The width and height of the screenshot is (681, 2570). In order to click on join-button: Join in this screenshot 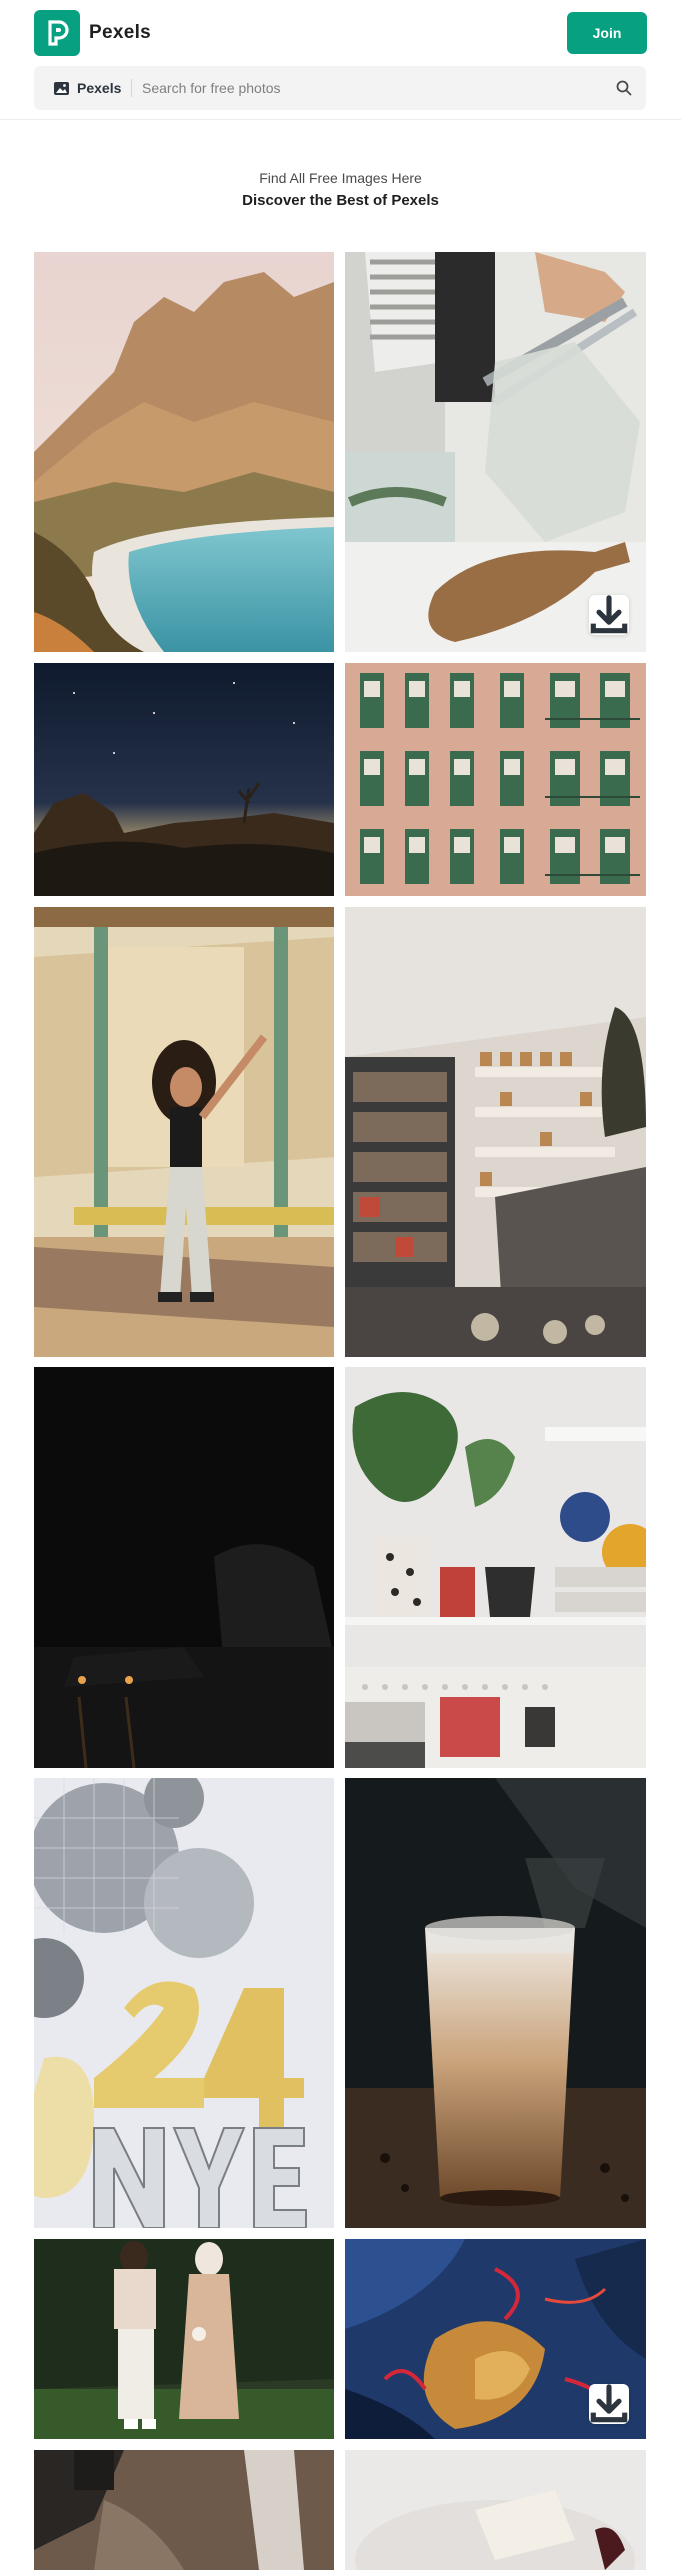, I will do `click(607, 33)`.